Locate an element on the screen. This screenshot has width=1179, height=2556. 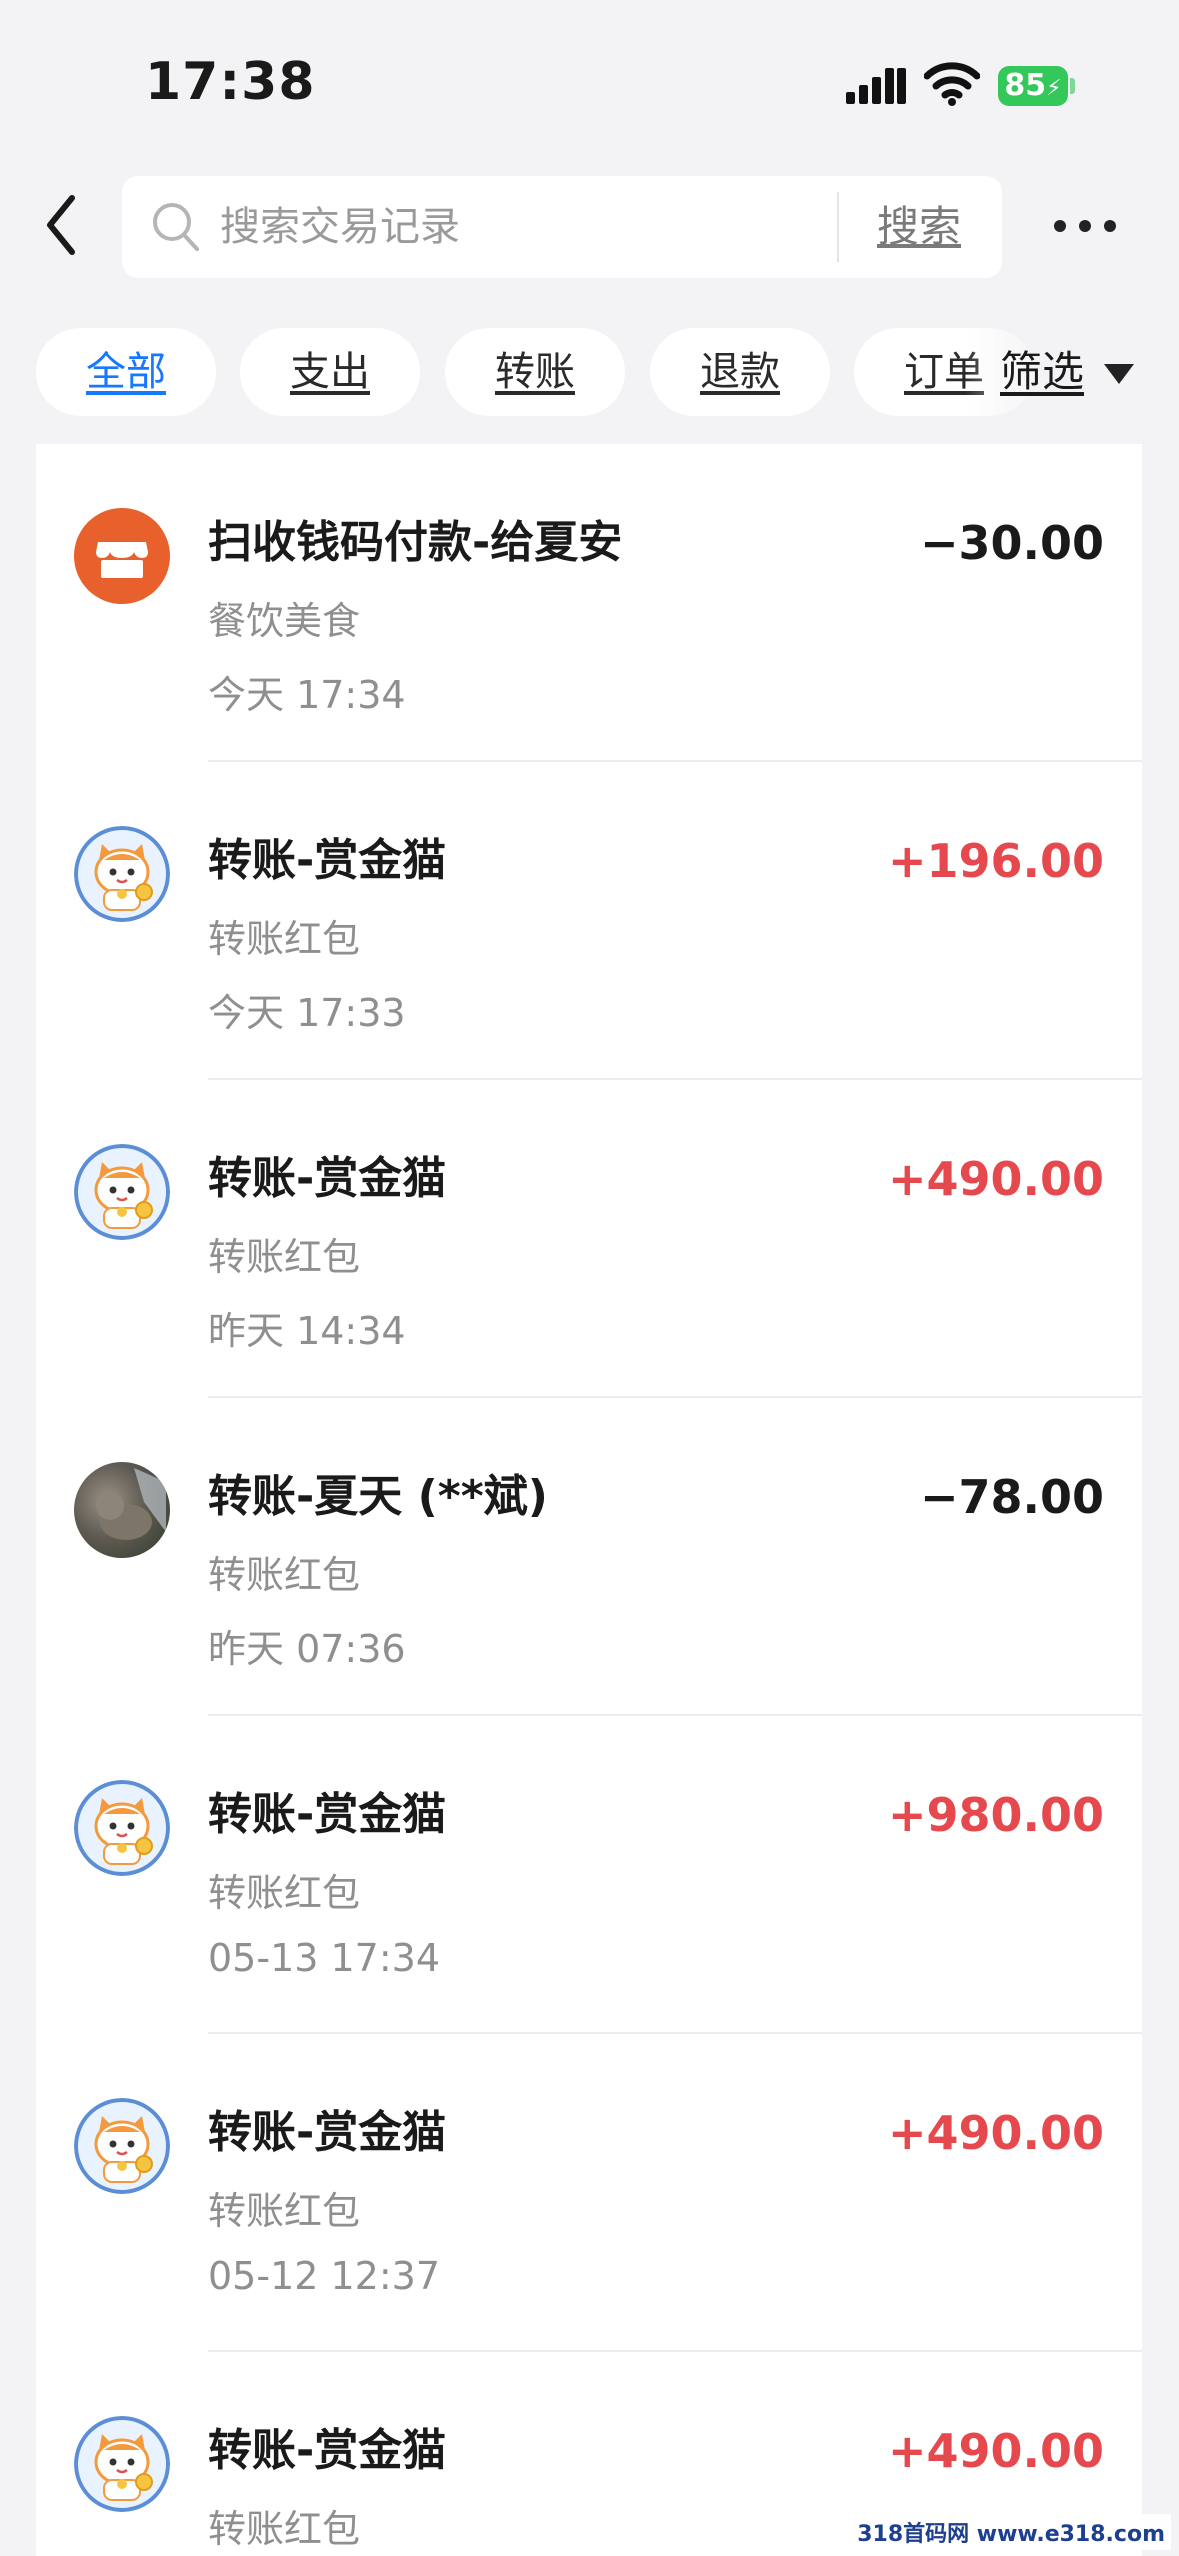
transaction-time: 今天 17:33 is located at coordinates (307, 1013).